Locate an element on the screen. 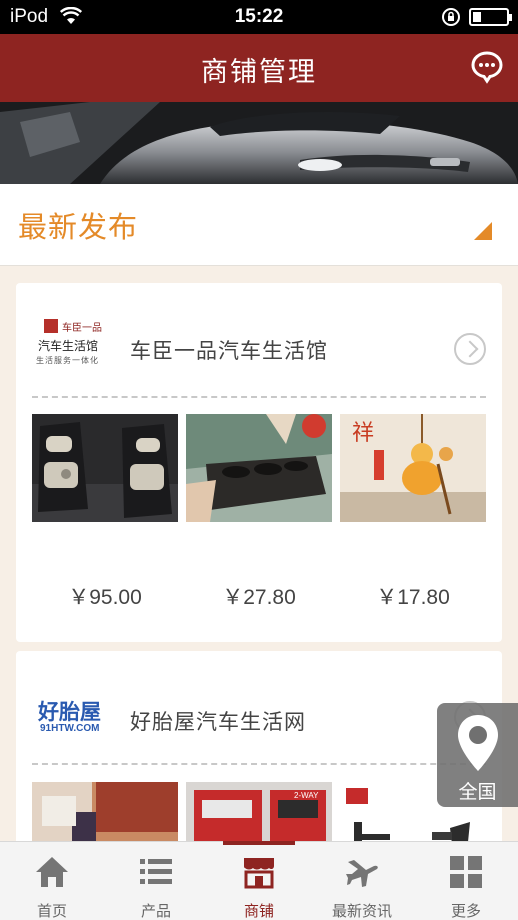 This screenshot has width=518, height=920. tab-stores: 商铺 is located at coordinates (259, 880).